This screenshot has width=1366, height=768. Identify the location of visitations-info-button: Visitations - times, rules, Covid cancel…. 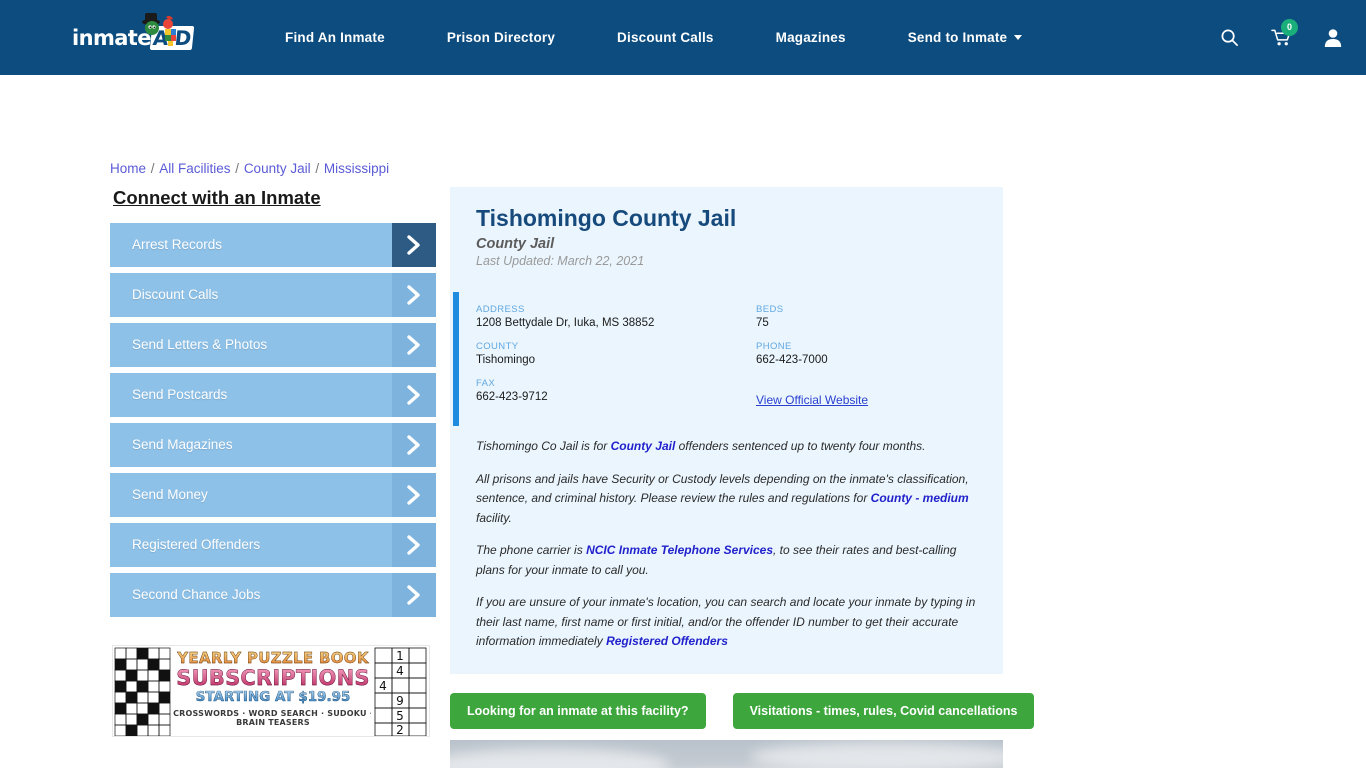
(883, 711).